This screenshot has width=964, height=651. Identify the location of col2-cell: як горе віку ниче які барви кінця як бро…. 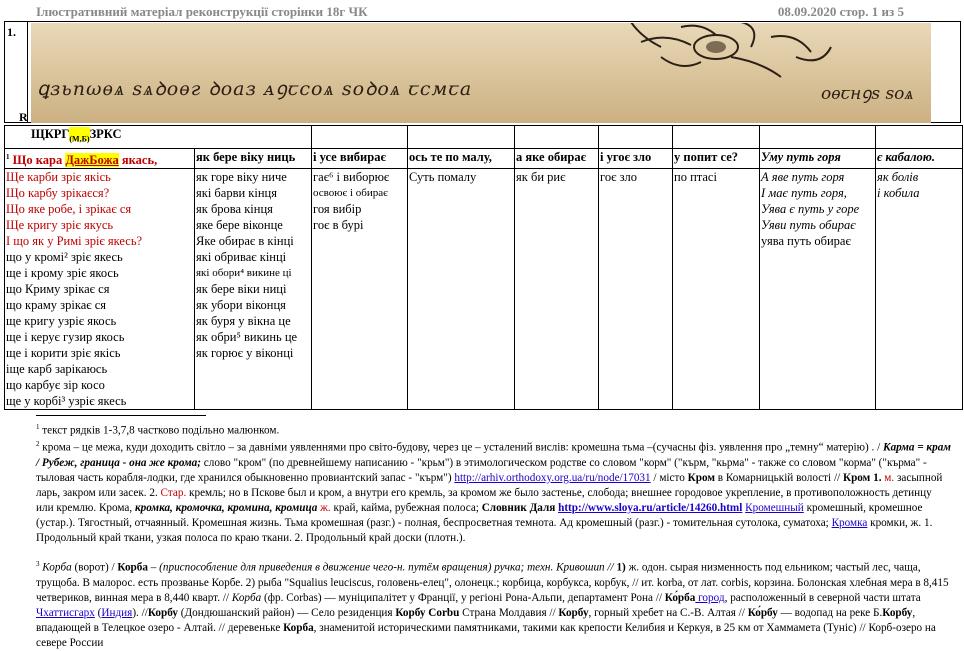
(253, 288).